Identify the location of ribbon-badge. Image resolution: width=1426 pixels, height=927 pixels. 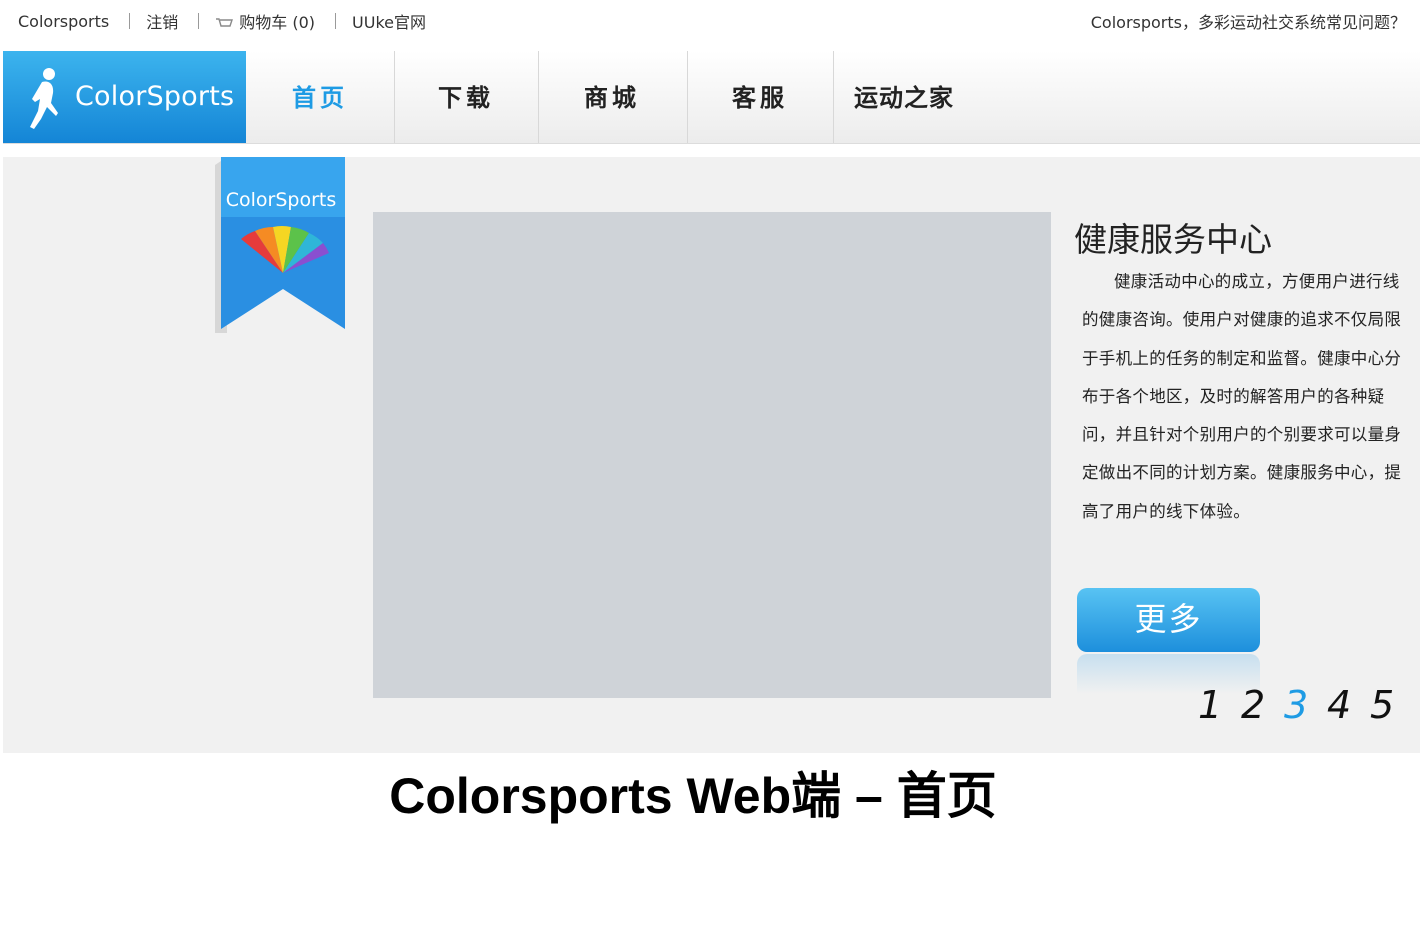
(280, 245).